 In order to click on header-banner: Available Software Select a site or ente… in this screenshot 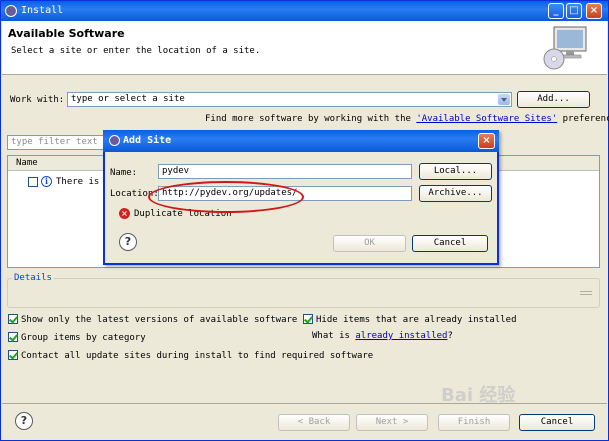, I will do `click(304, 48)`.